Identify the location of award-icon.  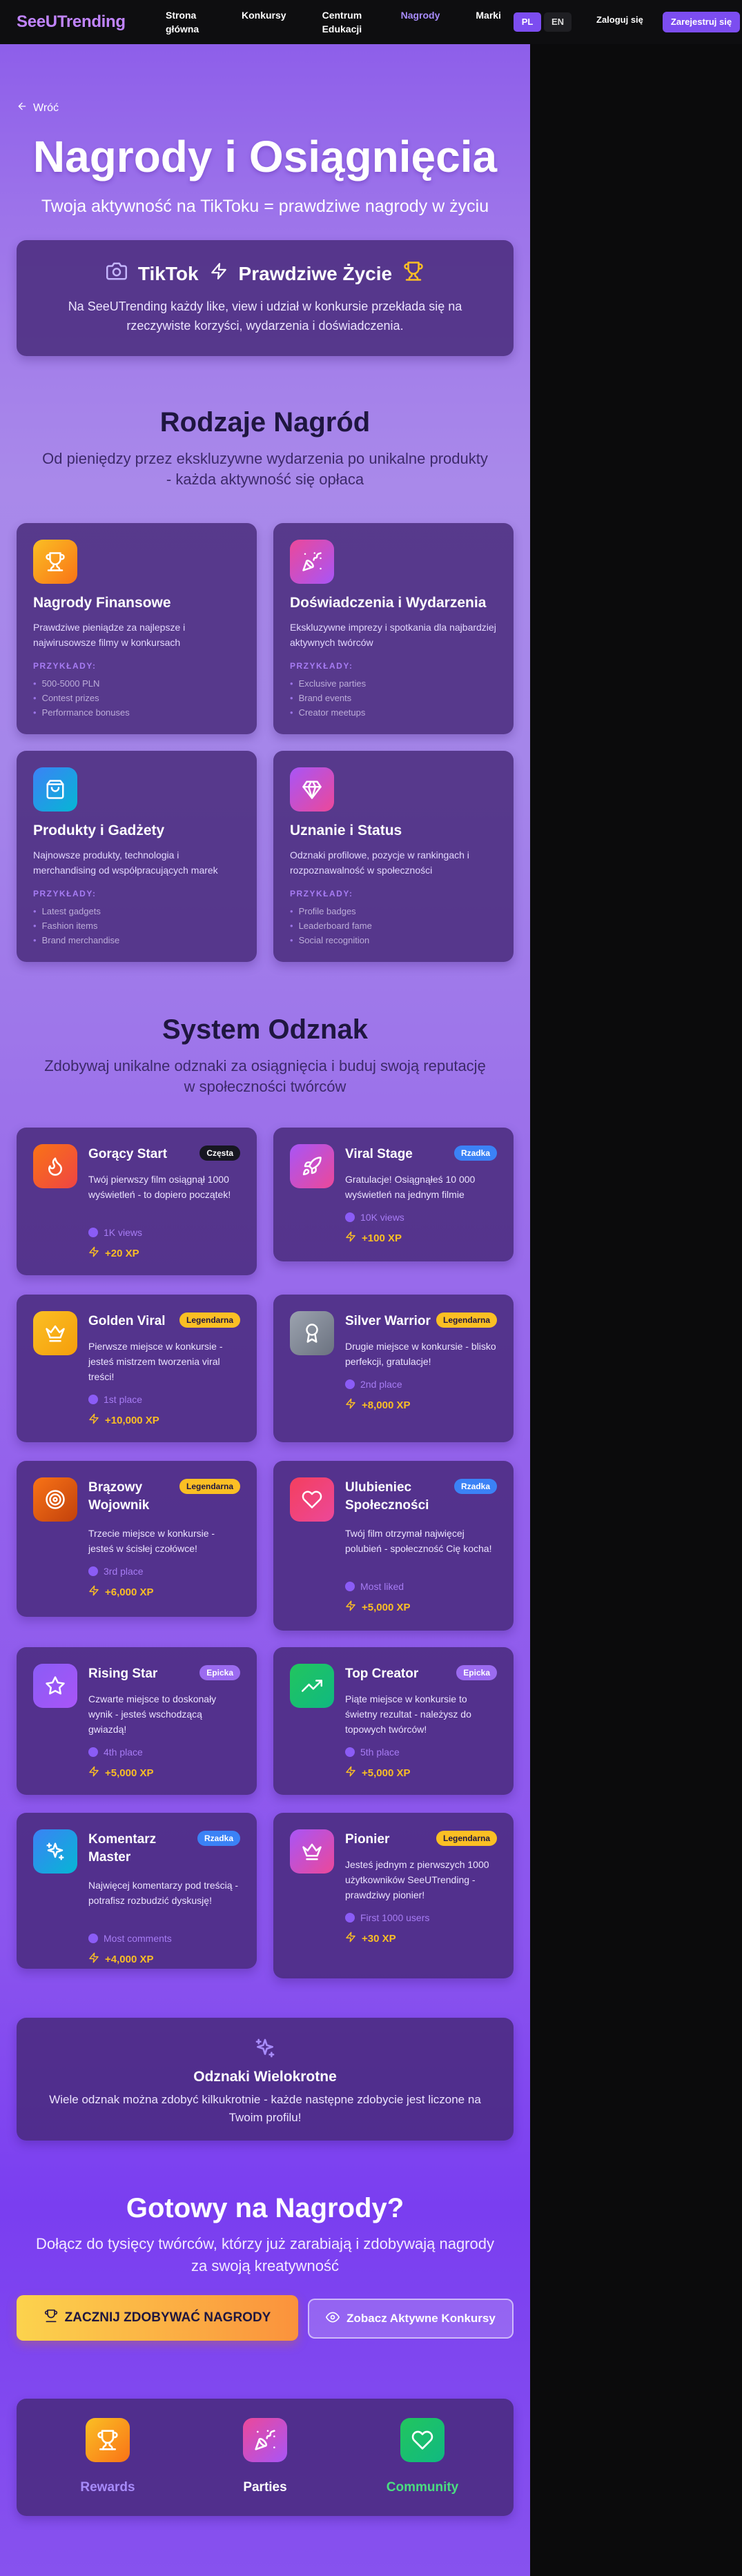
(312, 1333).